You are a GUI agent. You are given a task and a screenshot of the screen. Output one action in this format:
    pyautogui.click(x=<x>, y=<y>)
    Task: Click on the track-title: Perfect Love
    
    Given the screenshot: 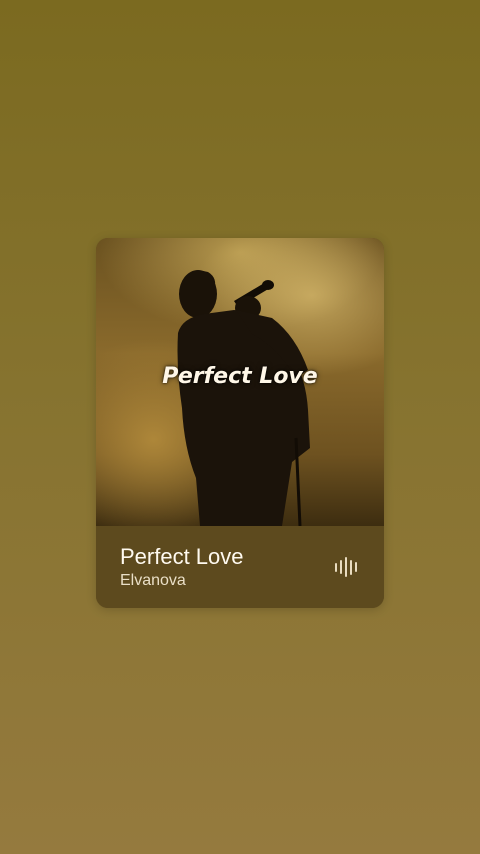 What is the action you would take?
    pyautogui.click(x=182, y=556)
    